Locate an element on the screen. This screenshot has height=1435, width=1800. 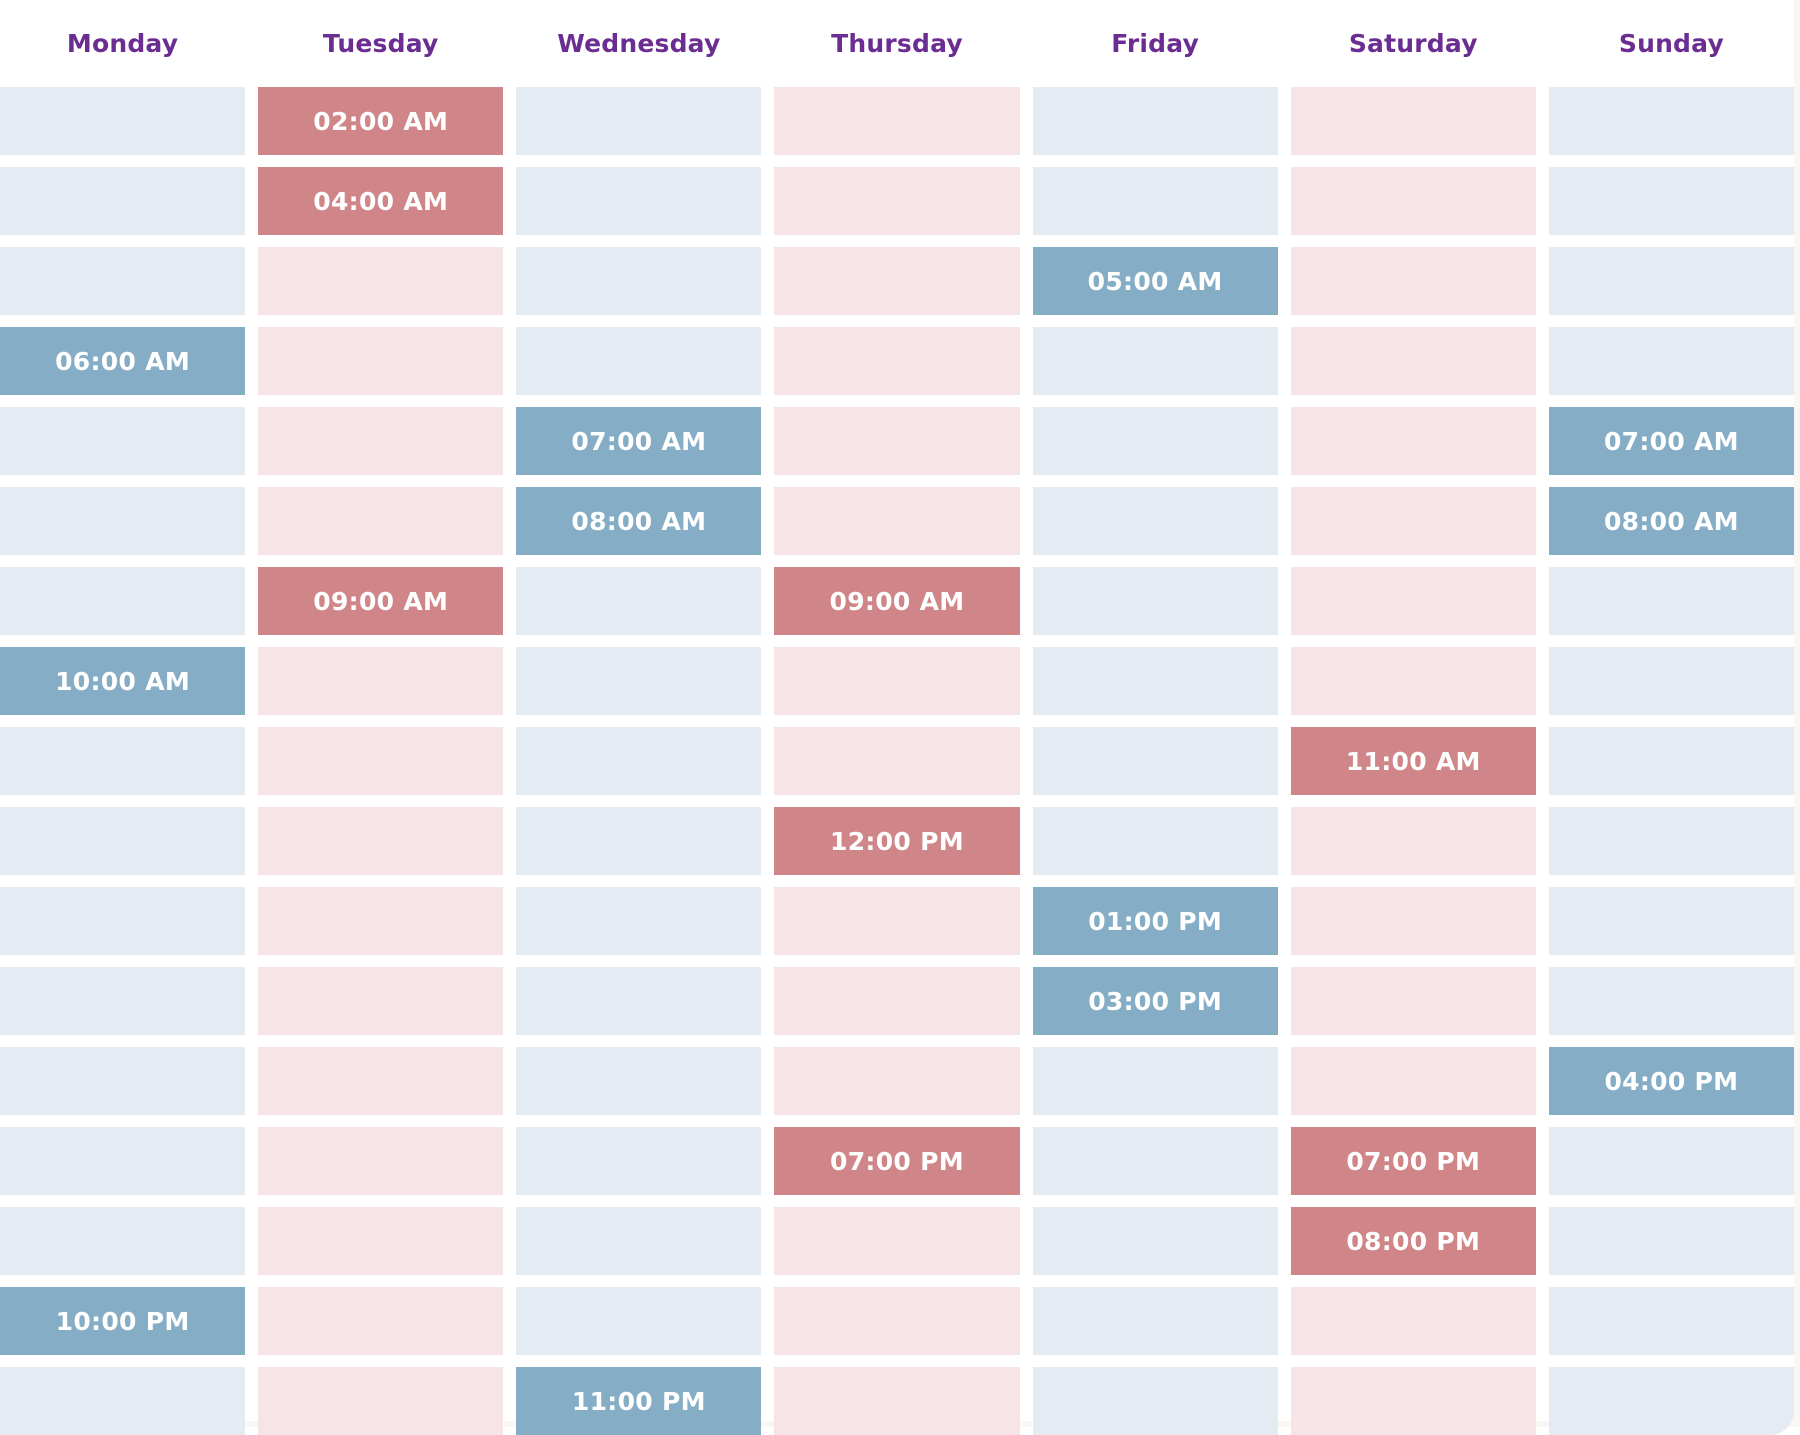
time-slot-selected-sunday-5: 08:00 AM is located at coordinates (1671, 521).